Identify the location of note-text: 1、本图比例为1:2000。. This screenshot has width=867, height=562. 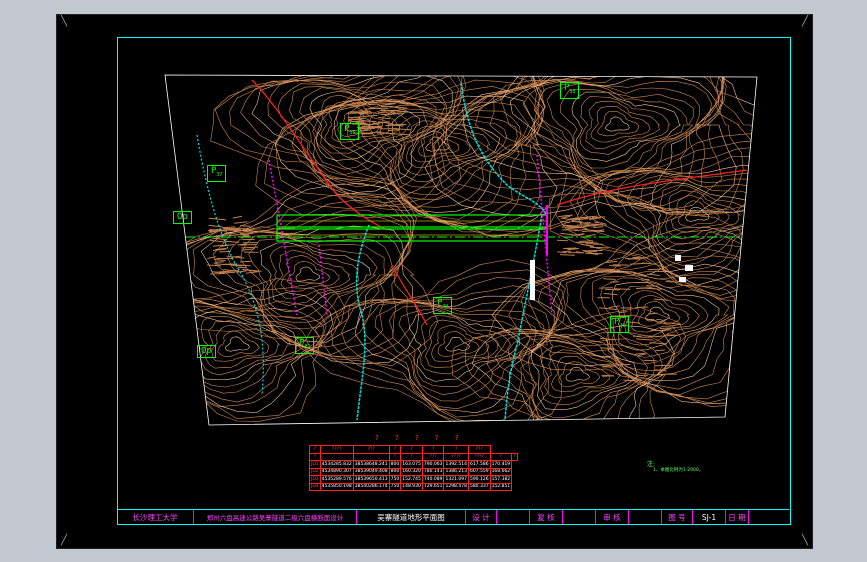
(678, 470).